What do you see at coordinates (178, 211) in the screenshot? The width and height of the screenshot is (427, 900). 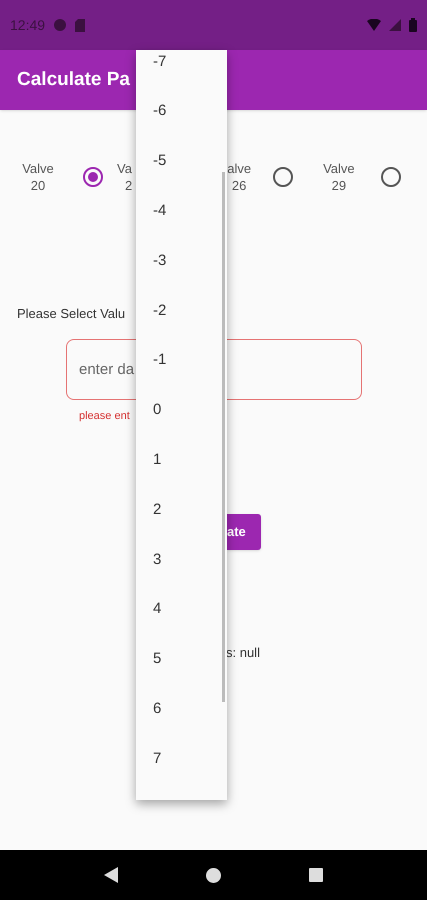 I see `menu-item: -4` at bounding box center [178, 211].